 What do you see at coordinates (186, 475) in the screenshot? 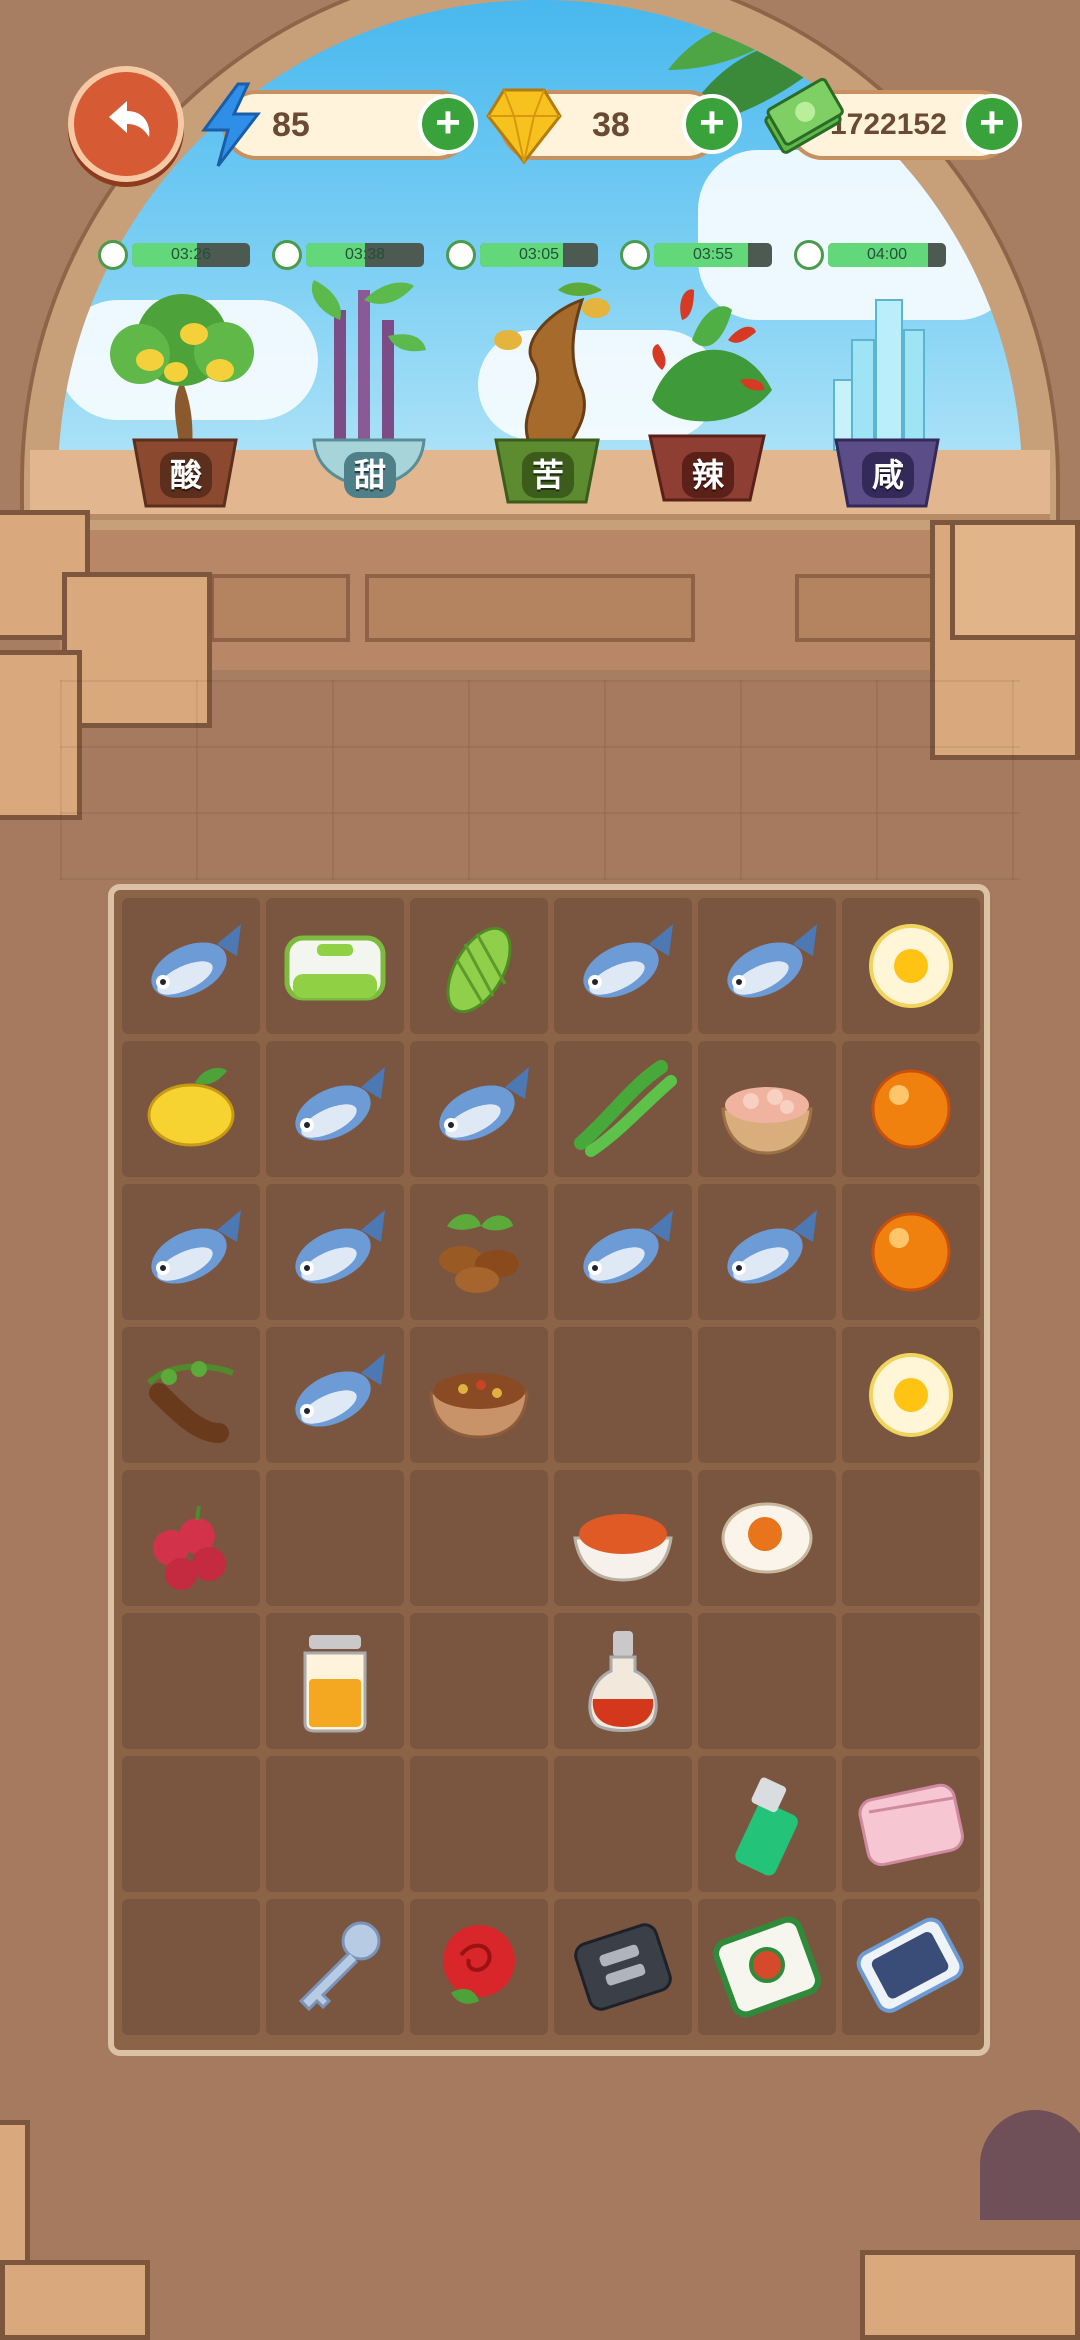
I see `pot-label: 酸` at bounding box center [186, 475].